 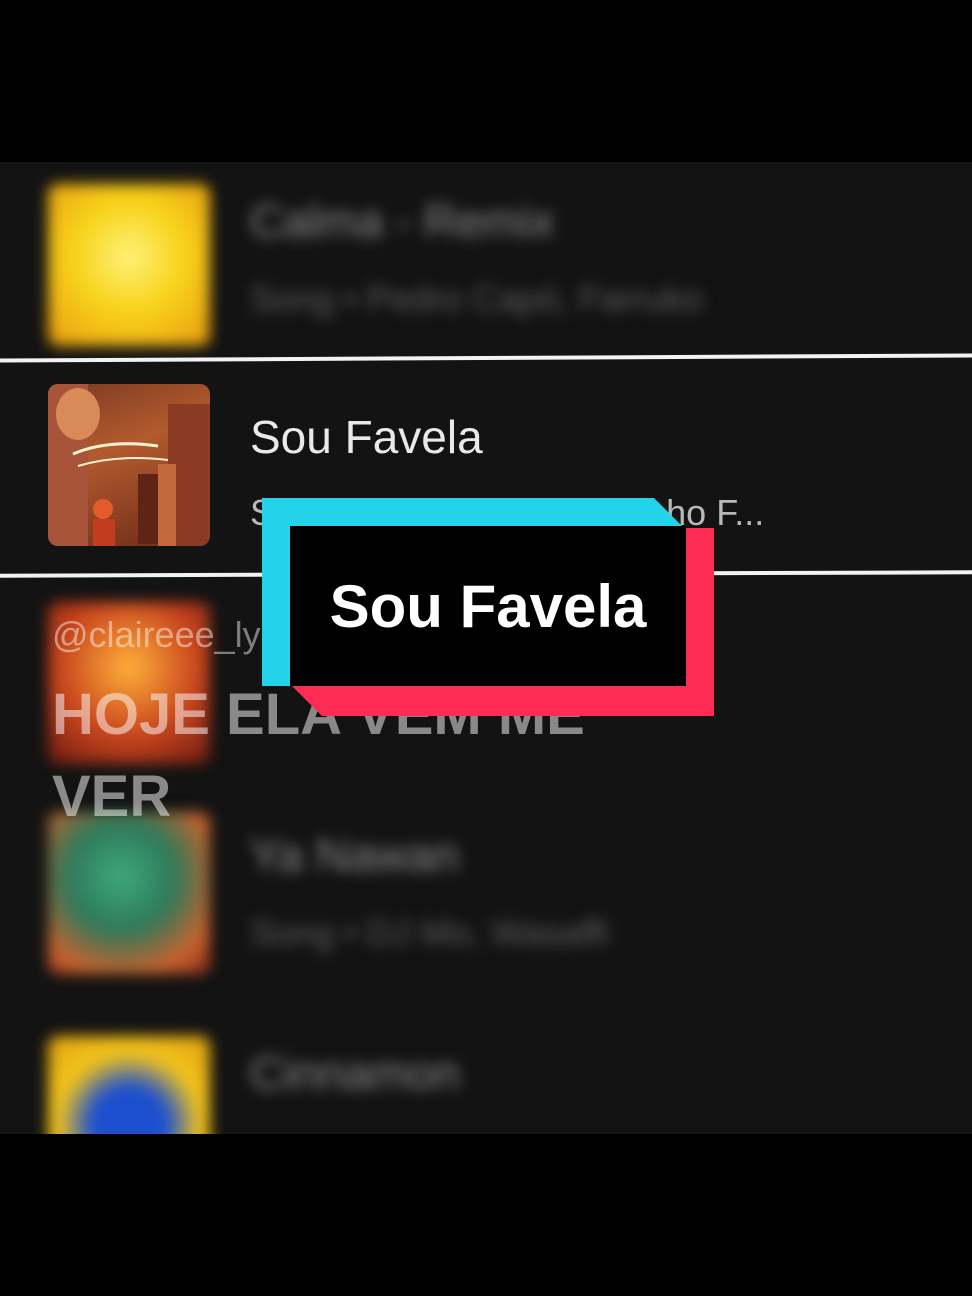 I want to click on album-art-blue, so click(x=129, y=1085).